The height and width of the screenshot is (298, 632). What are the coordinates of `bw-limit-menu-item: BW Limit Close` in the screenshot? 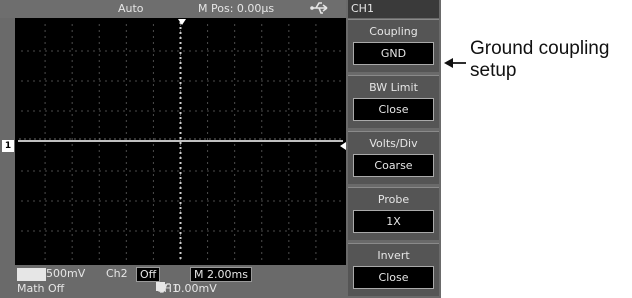 It's located at (393, 101).